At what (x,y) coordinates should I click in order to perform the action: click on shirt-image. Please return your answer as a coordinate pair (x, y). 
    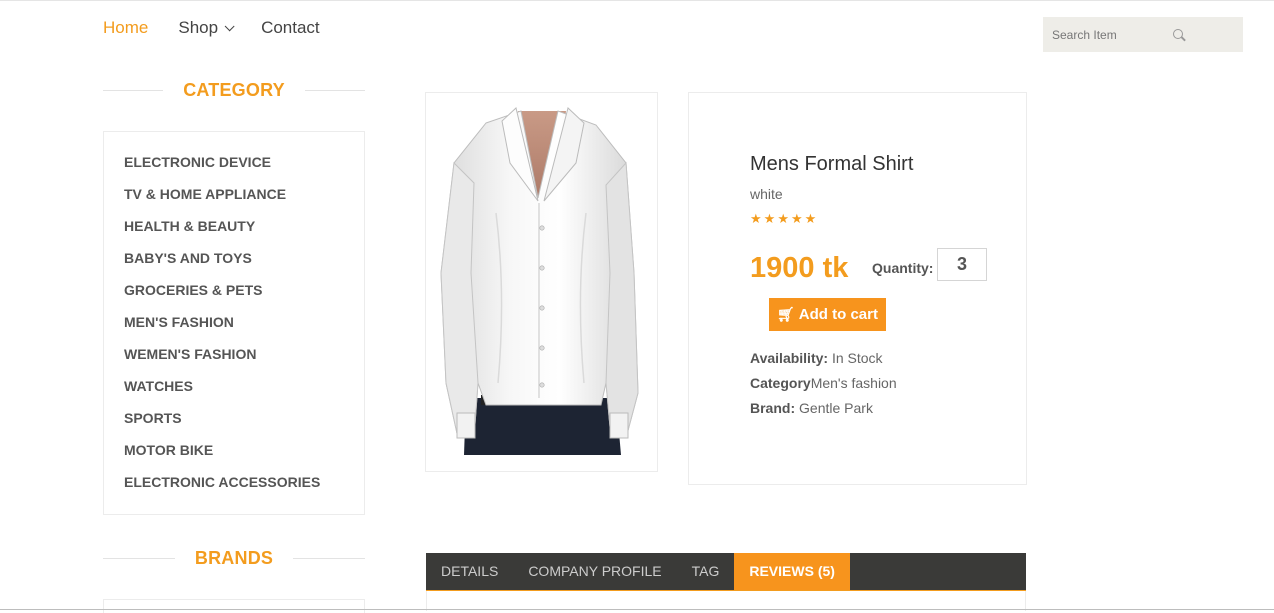
    Looking at the image, I should click on (539, 281).